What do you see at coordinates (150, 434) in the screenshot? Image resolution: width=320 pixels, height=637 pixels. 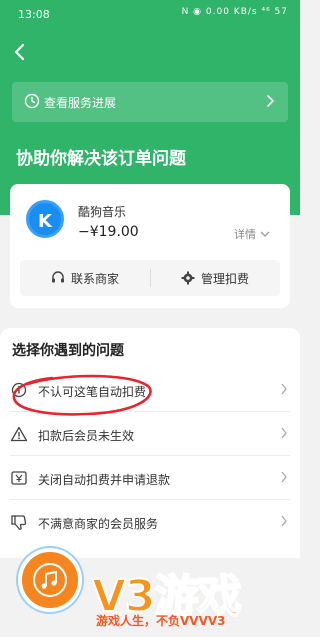 I see `problem-item-membership-not-active: 扣款后会员未生效` at bounding box center [150, 434].